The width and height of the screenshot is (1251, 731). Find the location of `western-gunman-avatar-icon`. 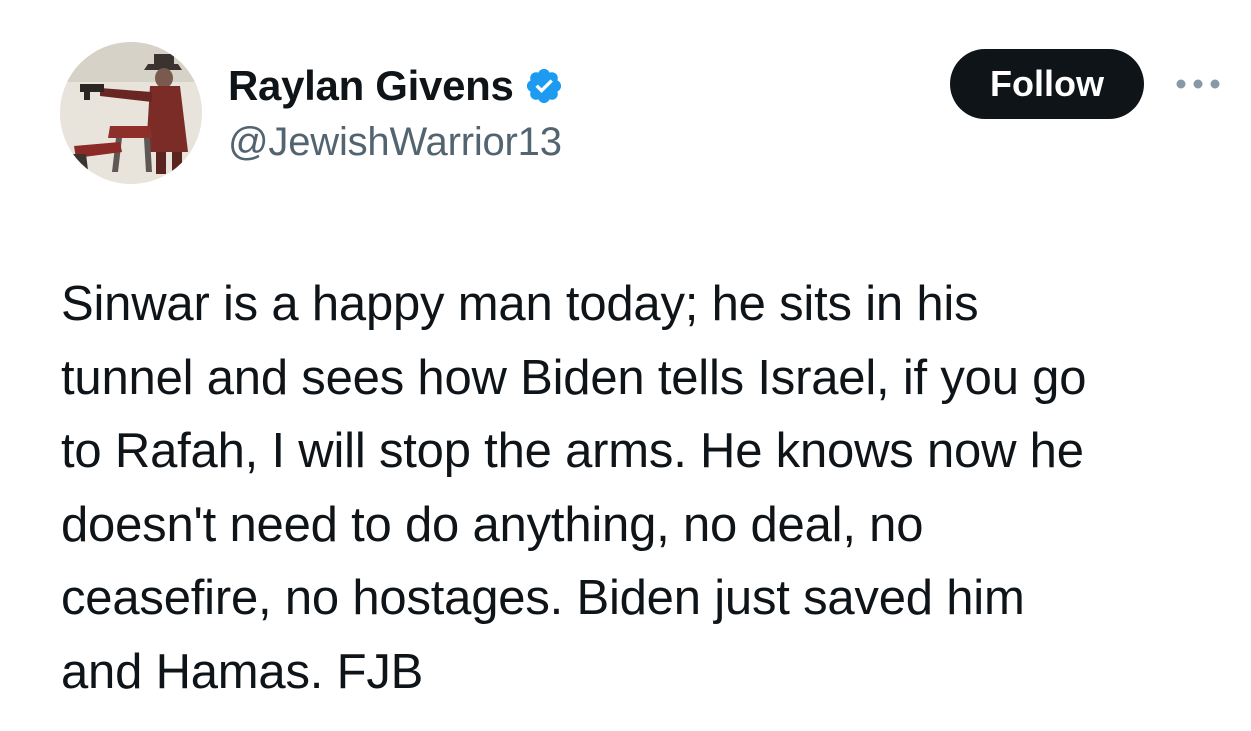

western-gunman-avatar-icon is located at coordinates (131, 113).